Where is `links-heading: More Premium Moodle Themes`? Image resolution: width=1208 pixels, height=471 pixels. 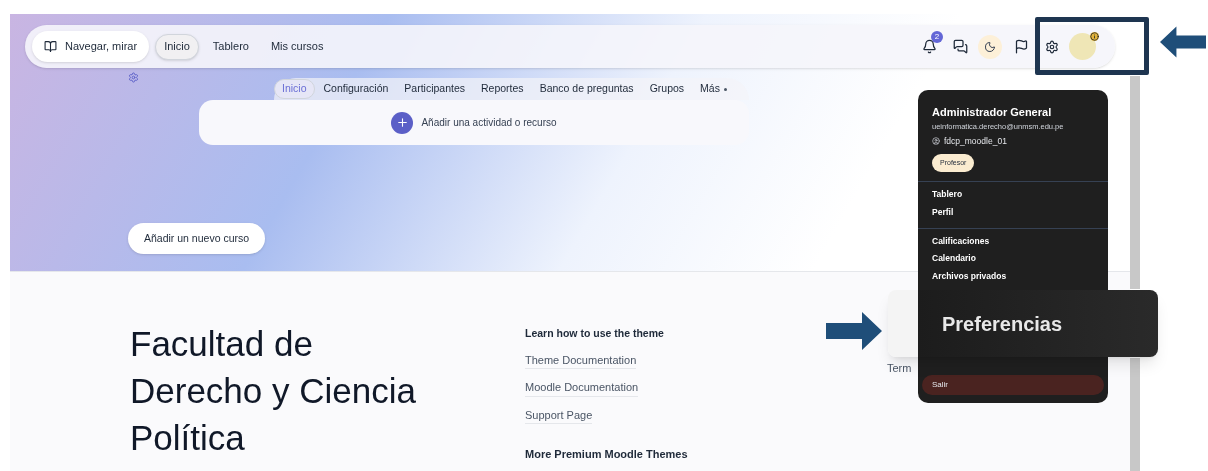
links-heading: More Premium Moodle Themes is located at coordinates (606, 455).